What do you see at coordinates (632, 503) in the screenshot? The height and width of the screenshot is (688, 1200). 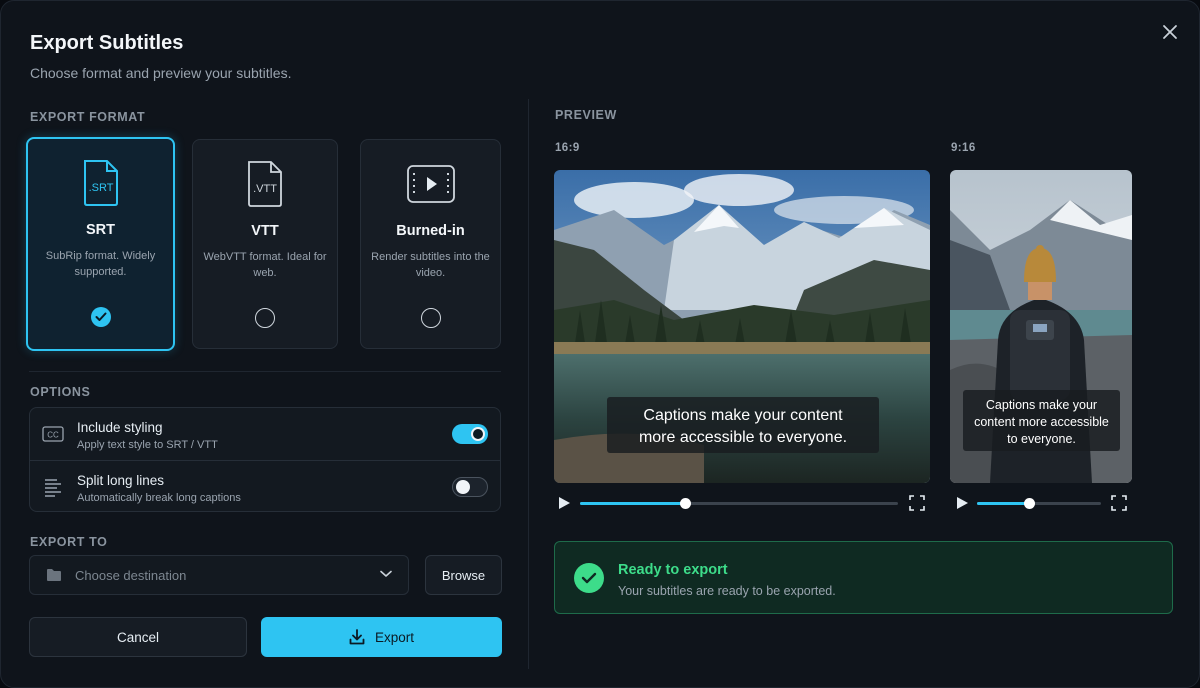 I see `landscape-progress-fill` at bounding box center [632, 503].